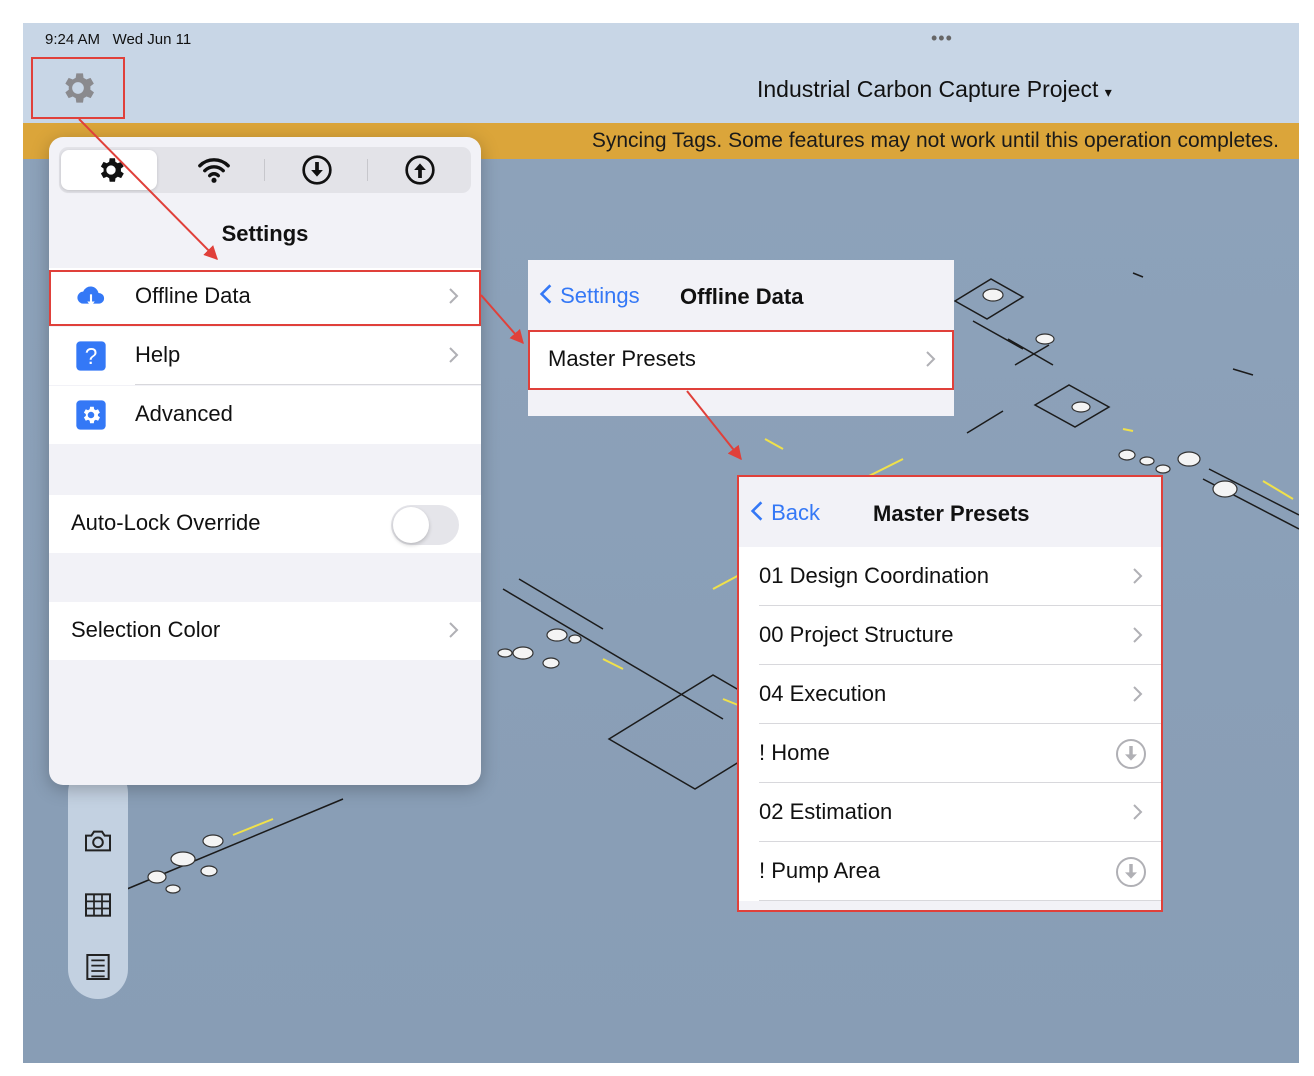  Describe the element at coordinates (265, 233) in the screenshot. I see `settings-title: Settings` at that location.